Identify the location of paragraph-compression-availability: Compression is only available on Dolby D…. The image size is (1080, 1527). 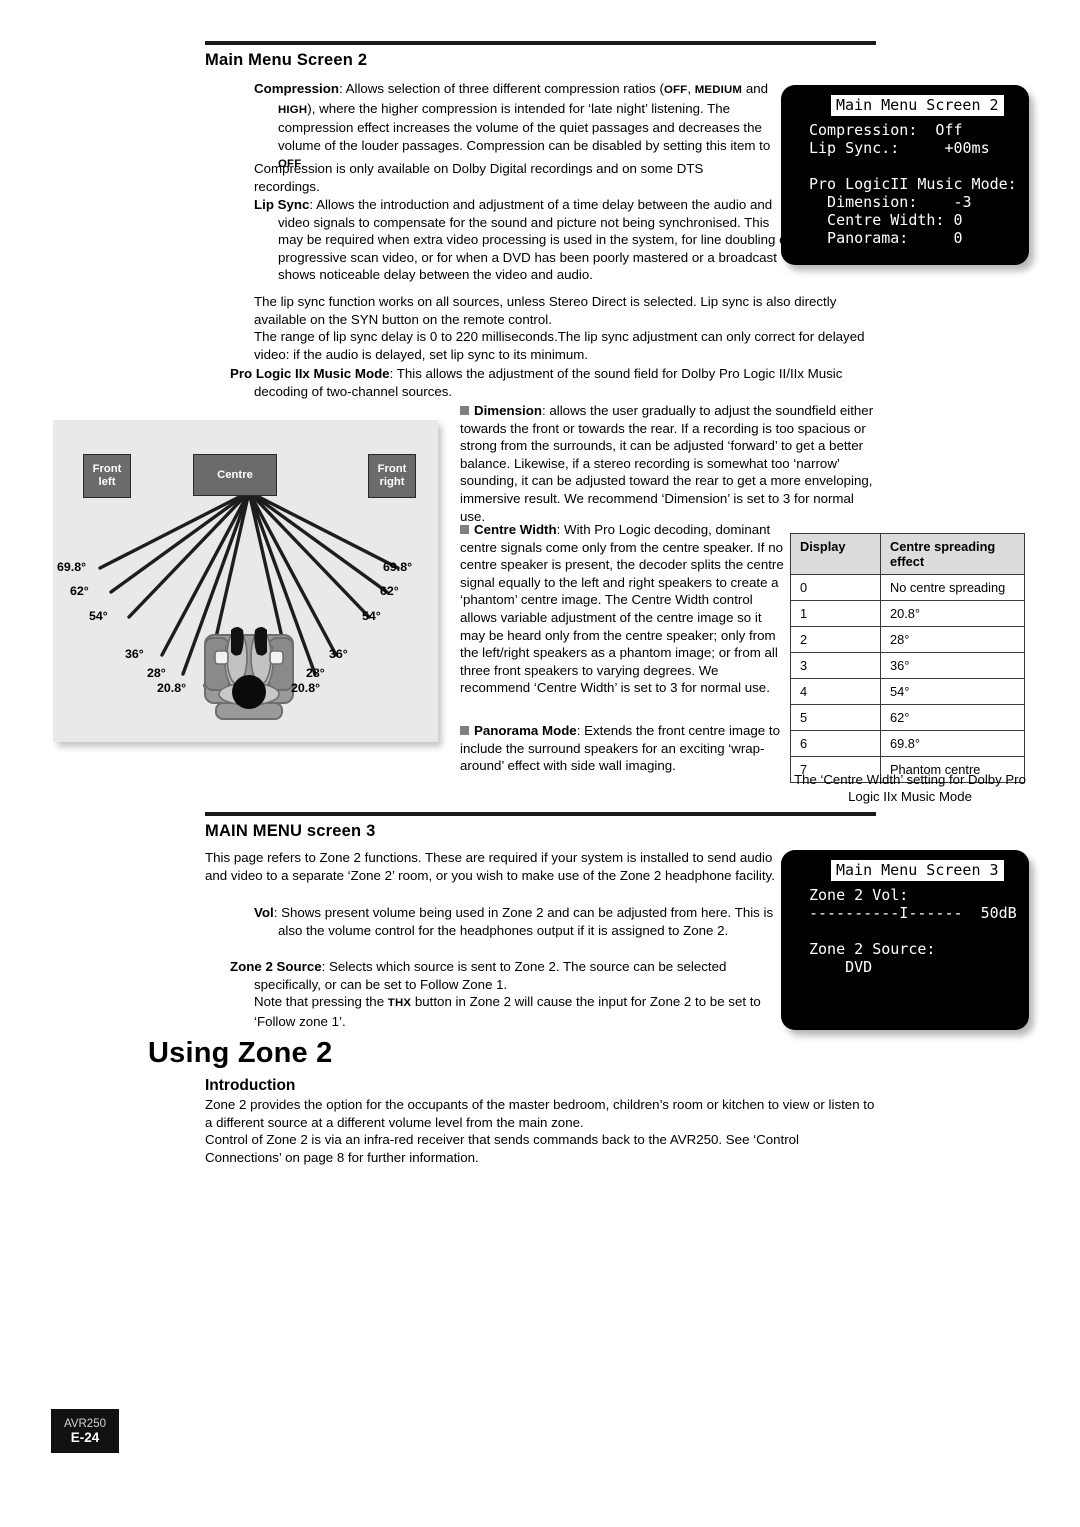
(511, 177).